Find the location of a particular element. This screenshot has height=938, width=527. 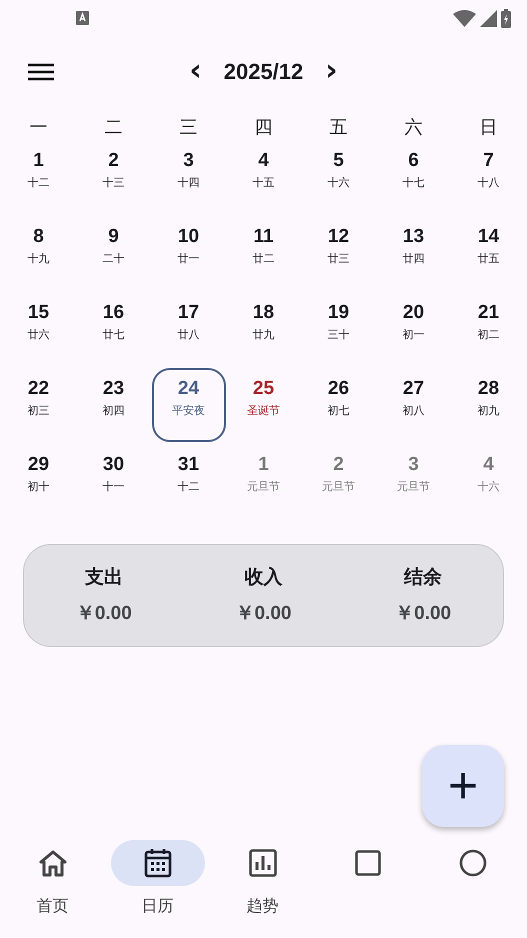

day-cell: 10 廿一 is located at coordinates (189, 253).